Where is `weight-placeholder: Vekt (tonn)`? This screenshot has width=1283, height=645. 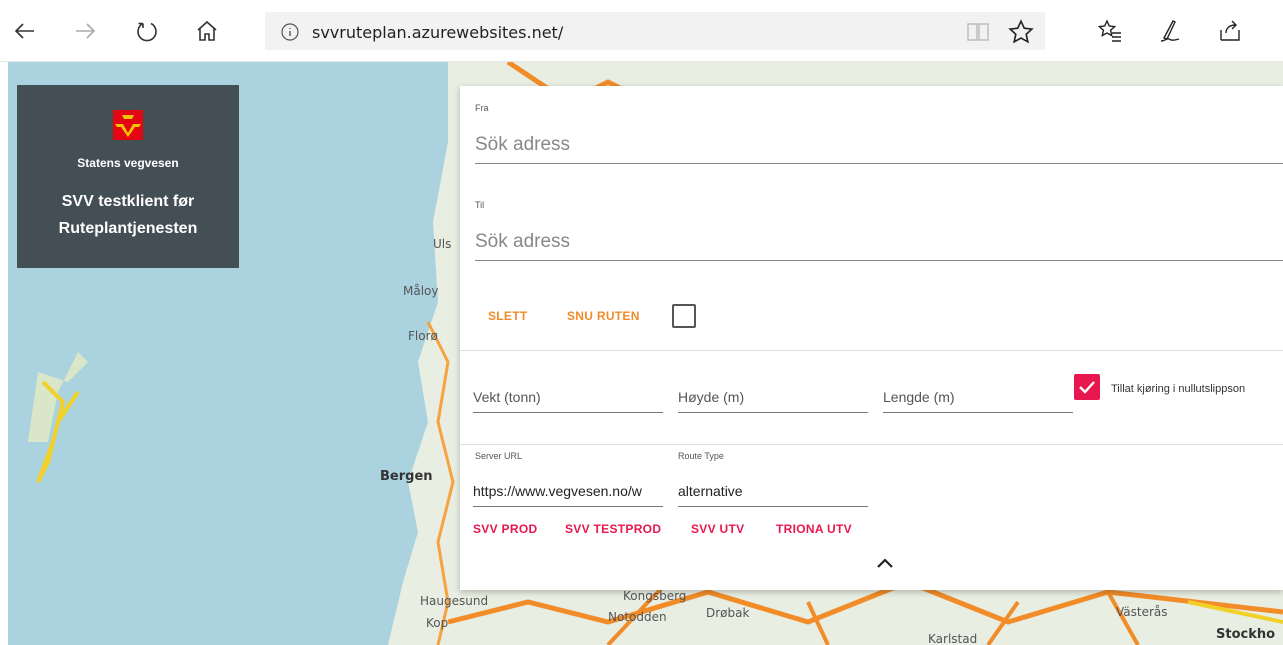 weight-placeholder: Vekt (tonn) is located at coordinates (507, 397).